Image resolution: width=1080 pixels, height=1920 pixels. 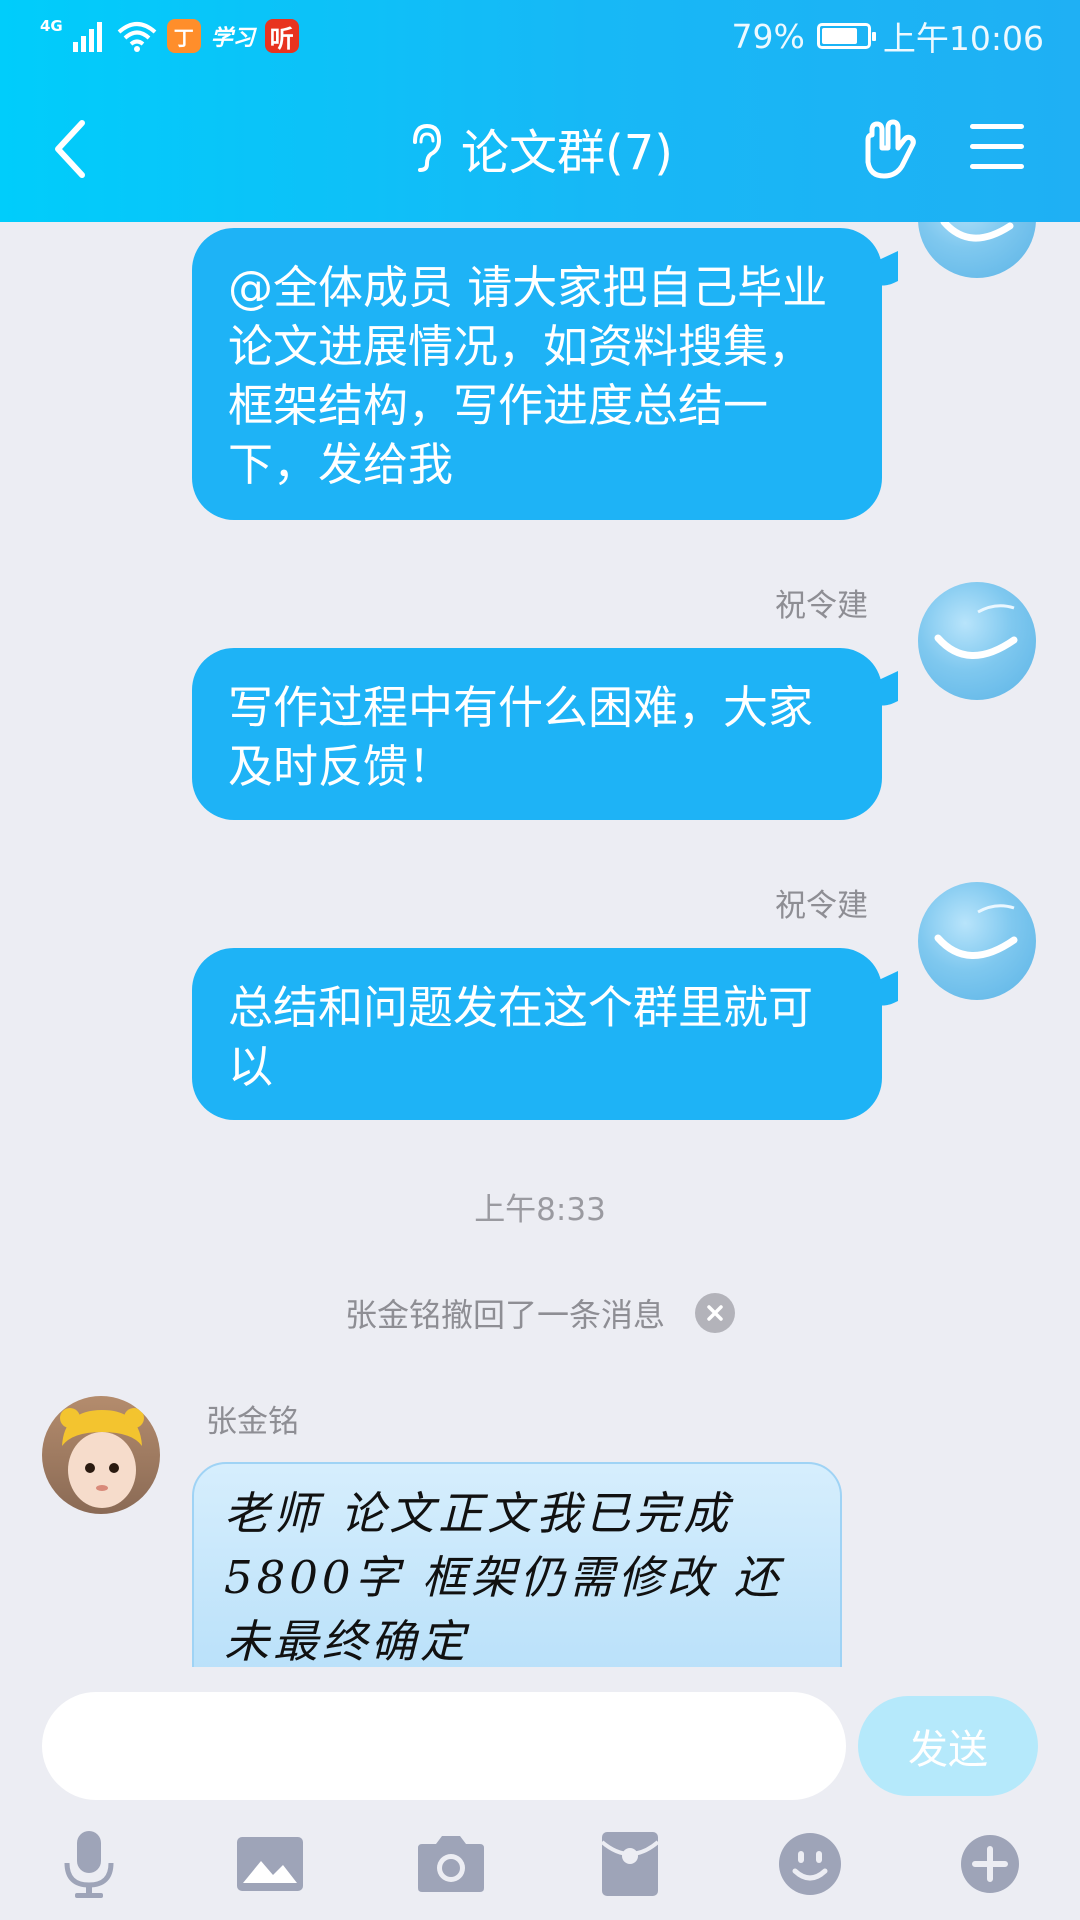 I want to click on network-type: 4G, so click(x=51, y=26).